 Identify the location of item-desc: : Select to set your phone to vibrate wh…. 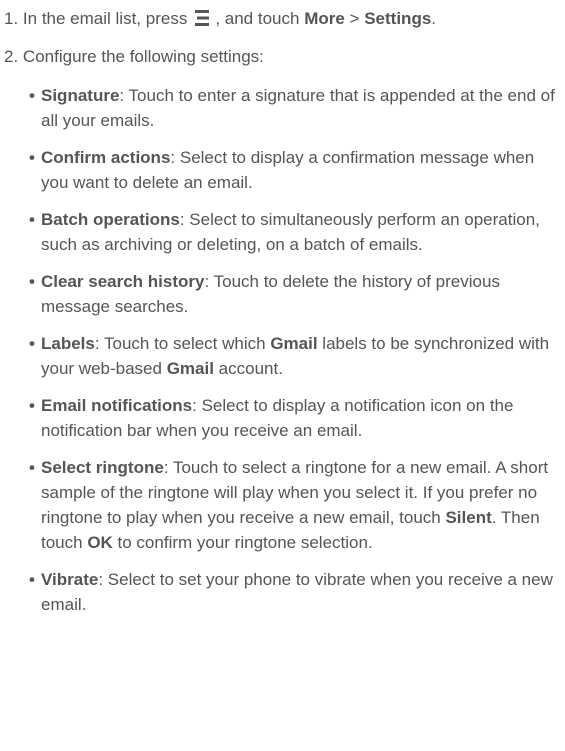
(297, 592).